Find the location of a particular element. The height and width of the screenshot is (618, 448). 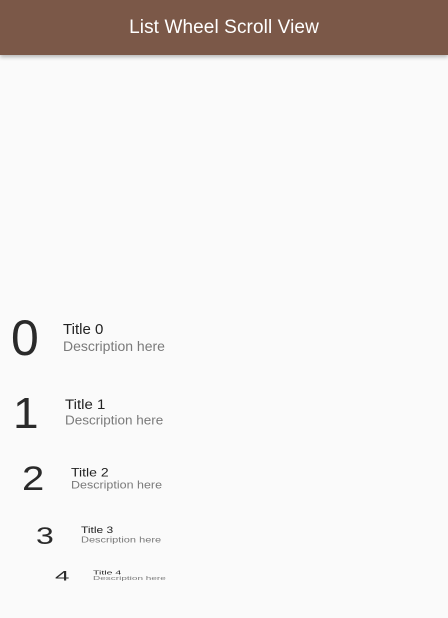

app-bar: List Wheel Scroll View is located at coordinates (224, 27).